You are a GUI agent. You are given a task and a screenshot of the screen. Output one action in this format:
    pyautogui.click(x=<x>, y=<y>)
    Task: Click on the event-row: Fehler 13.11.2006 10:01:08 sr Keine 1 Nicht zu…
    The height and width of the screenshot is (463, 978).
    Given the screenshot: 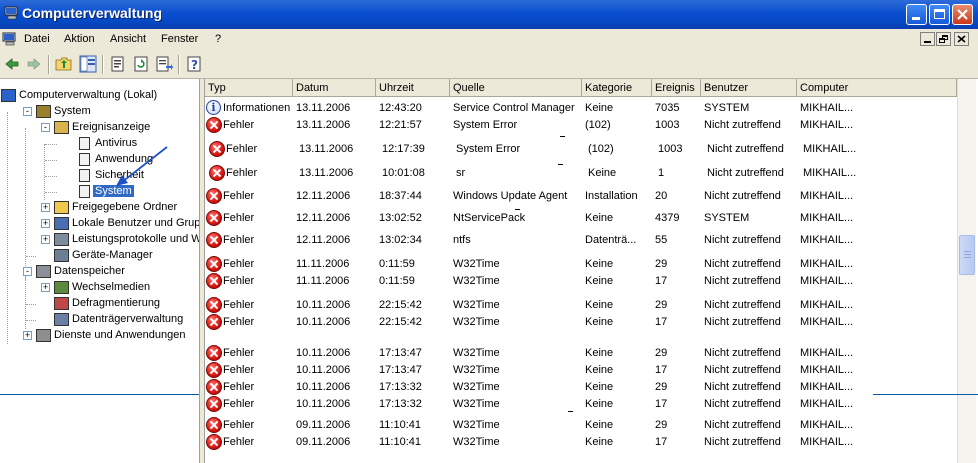 What is the action you would take?
    pyautogui.click(x=581, y=173)
    